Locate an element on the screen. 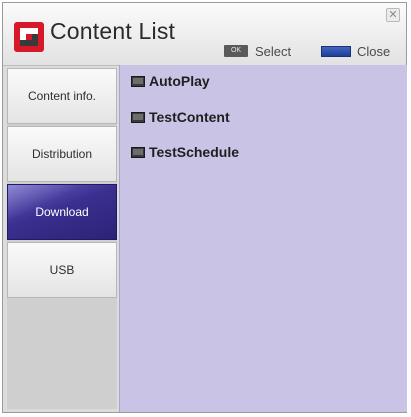 The image size is (411, 417). window-header: Content List ✕ OK Select Close is located at coordinates (204, 34).